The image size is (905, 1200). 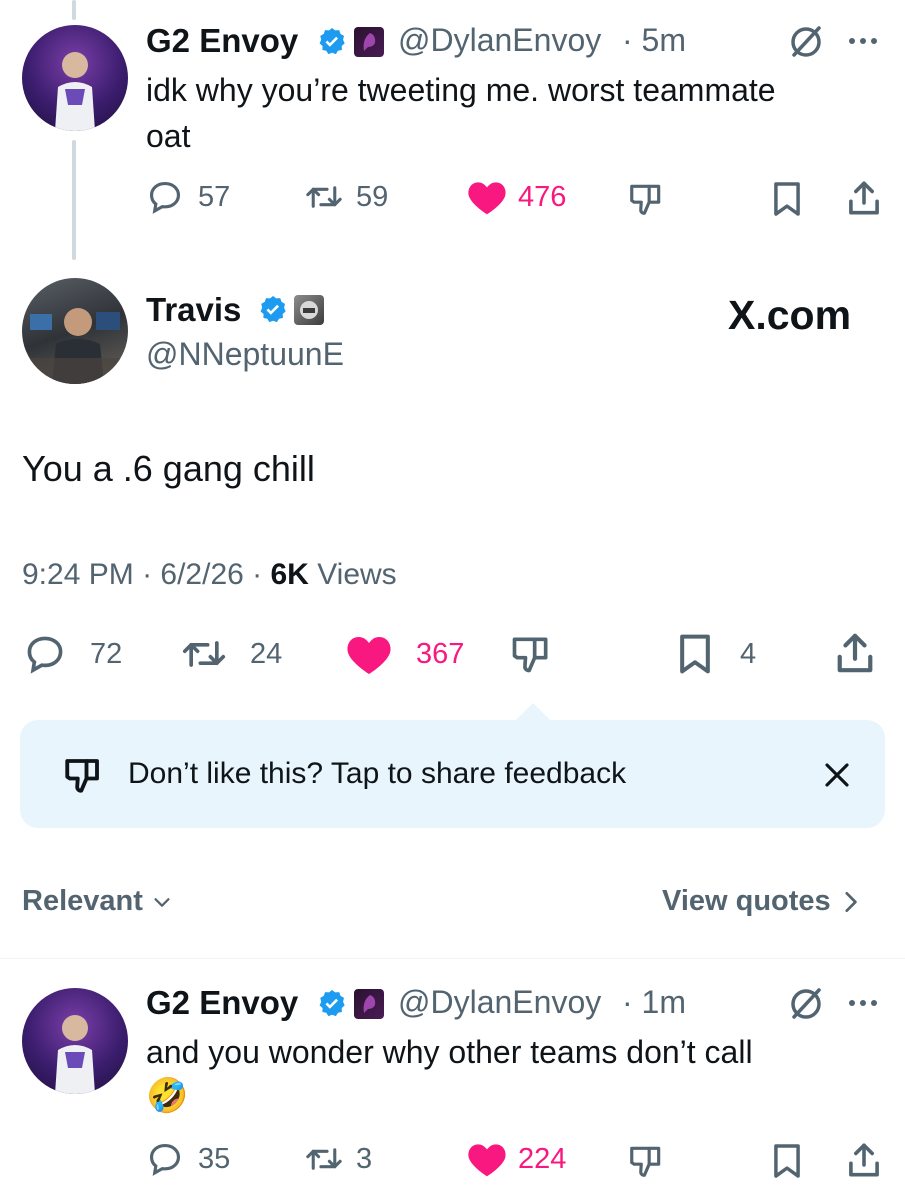 What do you see at coordinates (346, 197) in the screenshot?
I see `repost-button: 59` at bounding box center [346, 197].